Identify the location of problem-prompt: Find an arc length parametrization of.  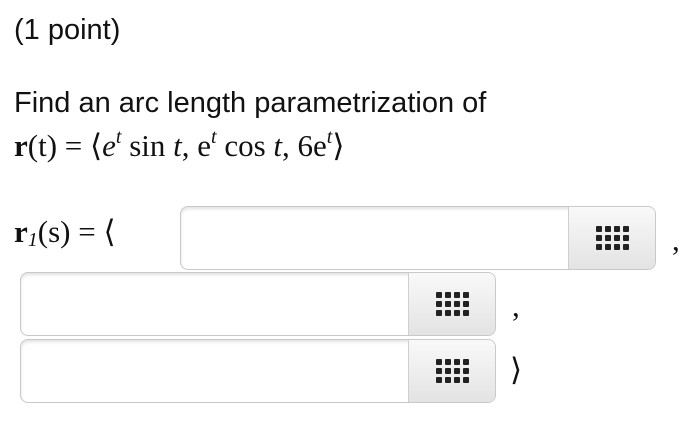
(250, 103).